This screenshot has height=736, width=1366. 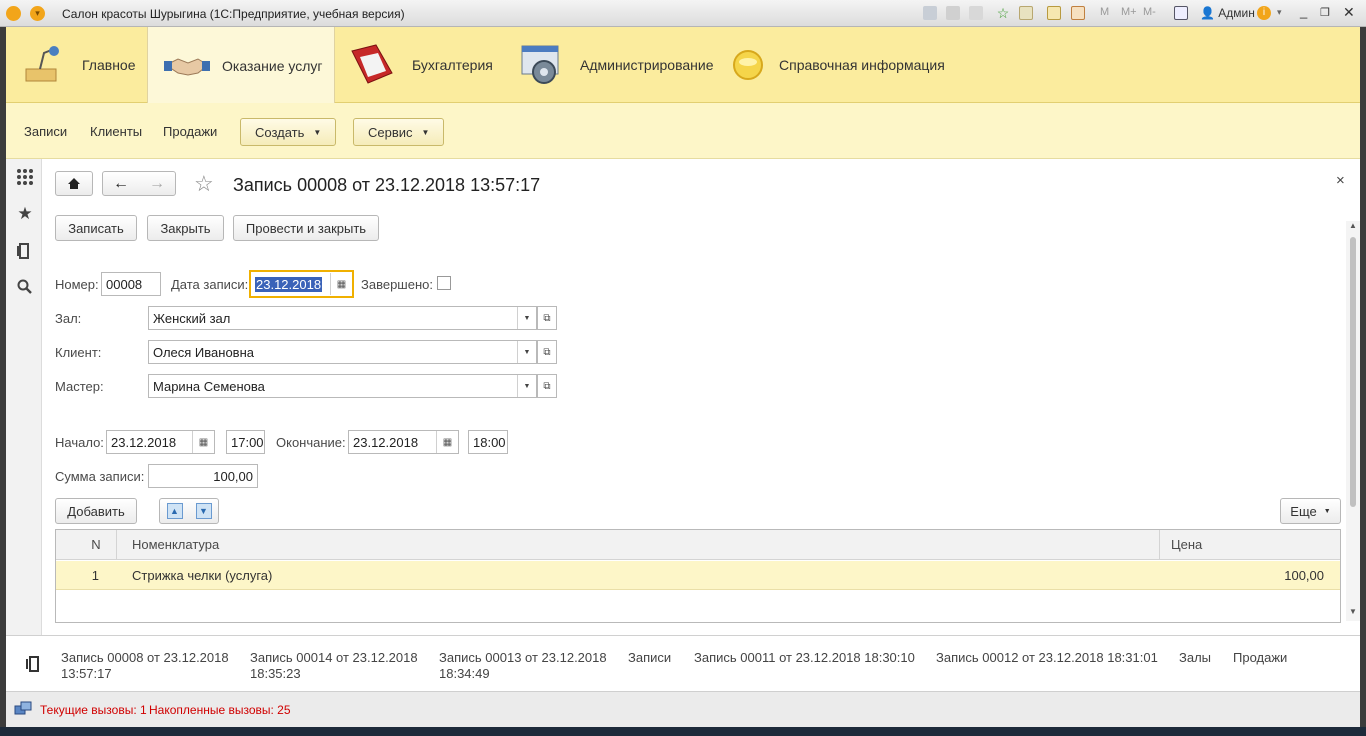 What do you see at coordinates (804, 658) in the screenshot?
I see `open-window-tab: Запись 00011 от 23.12.2018 18:30:10` at bounding box center [804, 658].